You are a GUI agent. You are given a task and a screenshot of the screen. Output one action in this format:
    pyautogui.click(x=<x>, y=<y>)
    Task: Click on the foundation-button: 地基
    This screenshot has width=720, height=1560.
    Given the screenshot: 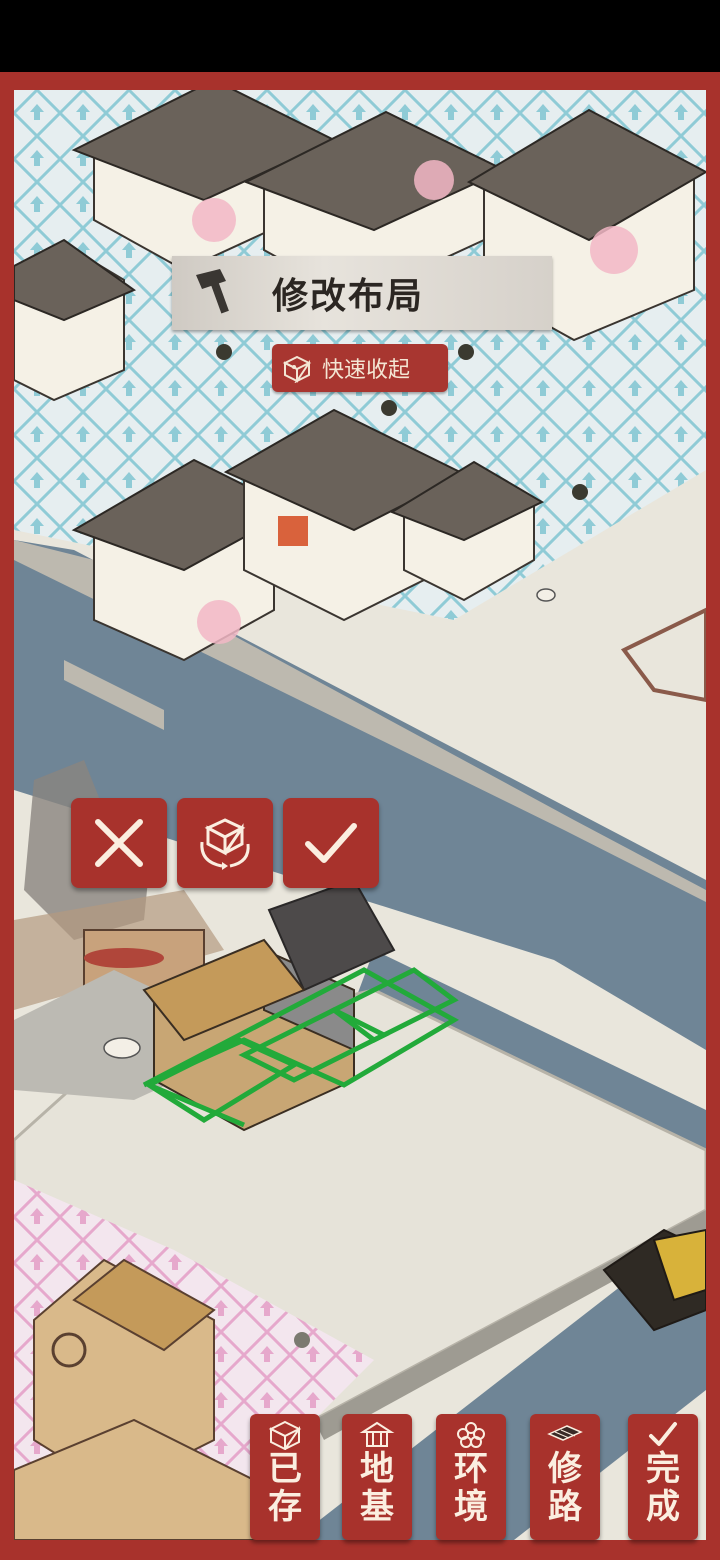 What is the action you would take?
    pyautogui.click(x=377, y=1477)
    